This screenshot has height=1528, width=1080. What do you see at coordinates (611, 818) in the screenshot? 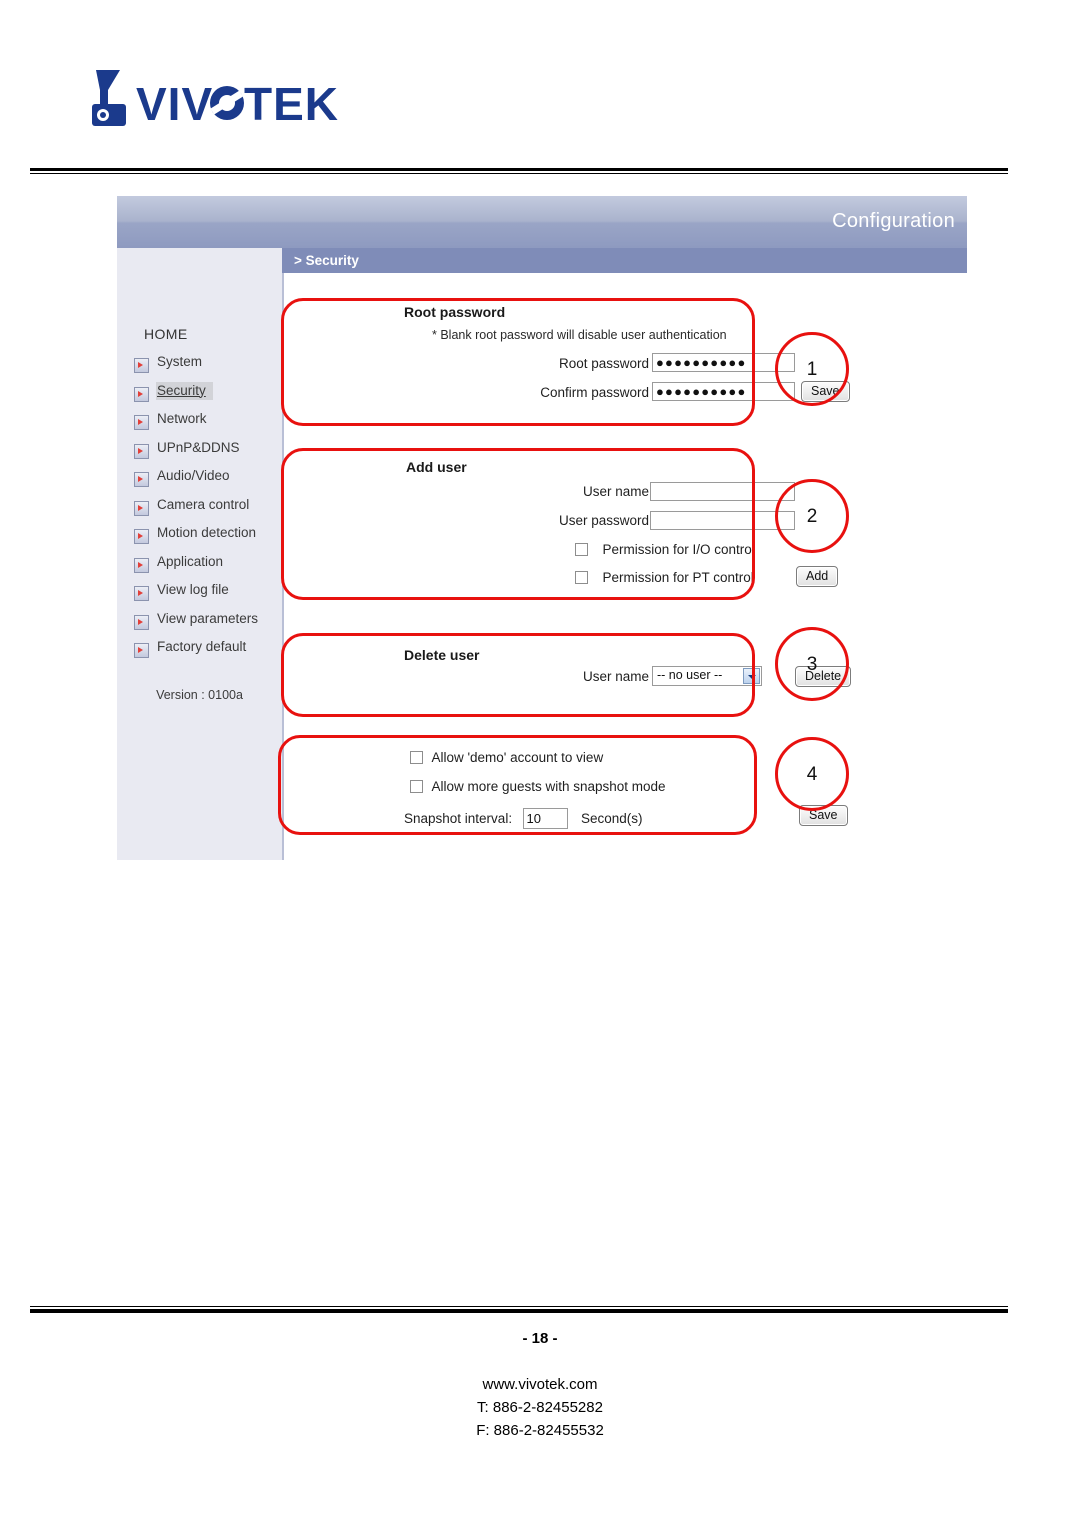
I see `snapshot-interval-unit: Second(s)` at bounding box center [611, 818].